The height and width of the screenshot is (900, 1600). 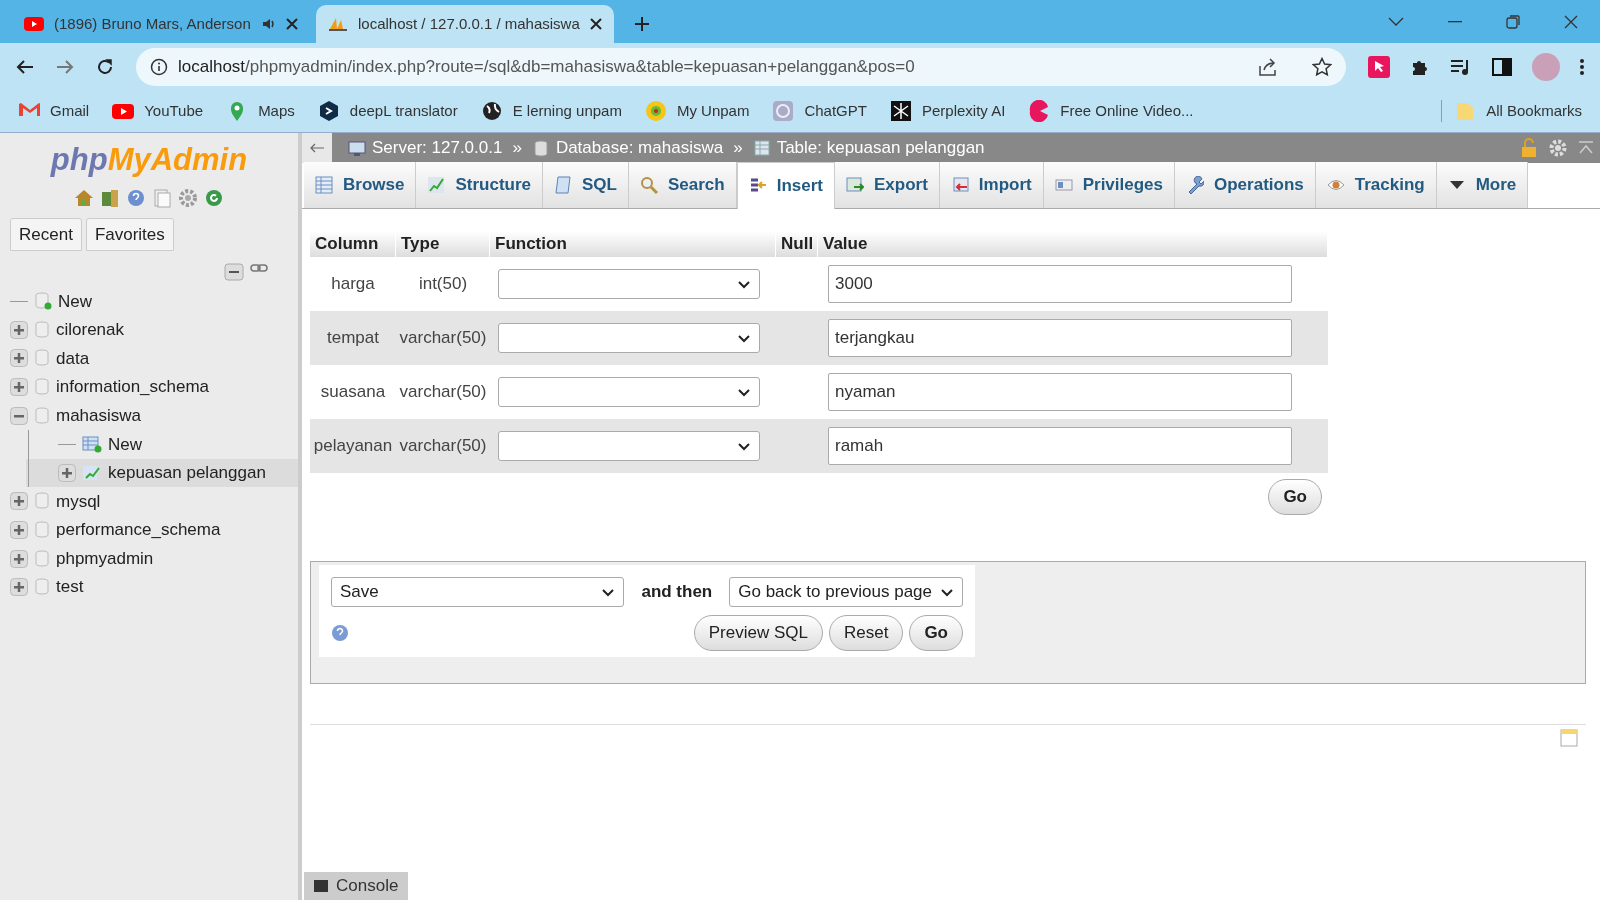 I want to click on folder-icon, so click(x=1465, y=111).